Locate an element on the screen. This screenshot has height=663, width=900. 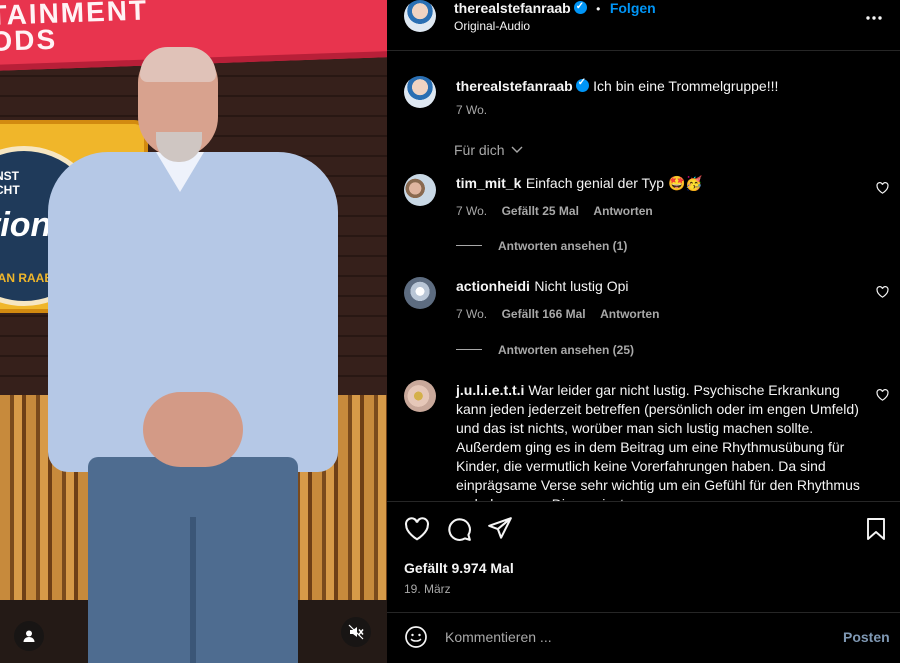
logo-top-text: NST CHT is located at coordinates (10, 183).